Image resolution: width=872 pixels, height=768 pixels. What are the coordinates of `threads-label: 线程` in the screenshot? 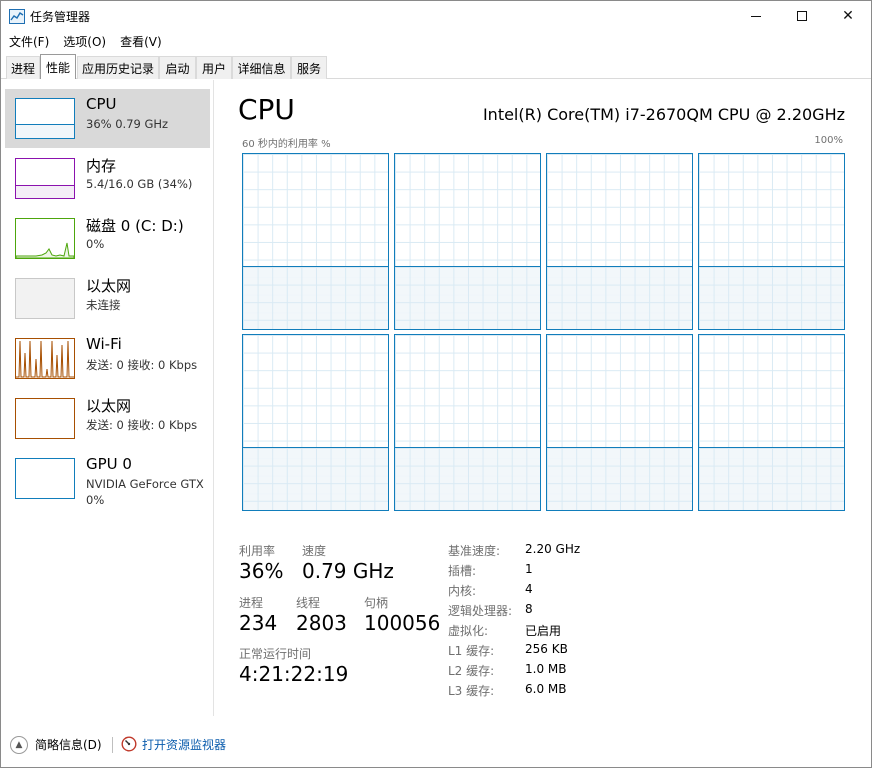 It's located at (308, 603).